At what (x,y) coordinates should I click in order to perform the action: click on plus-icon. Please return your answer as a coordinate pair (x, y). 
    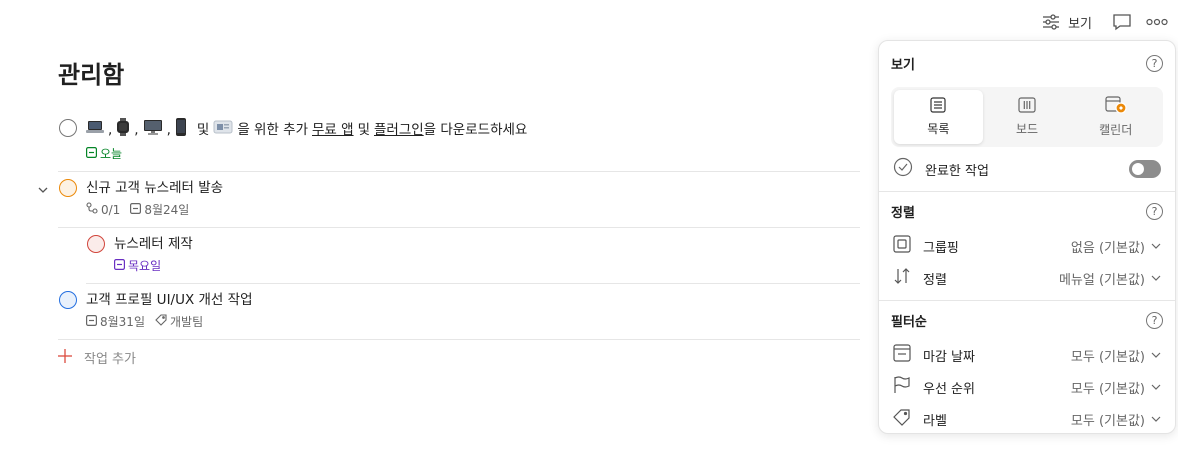
    Looking at the image, I should click on (65, 357).